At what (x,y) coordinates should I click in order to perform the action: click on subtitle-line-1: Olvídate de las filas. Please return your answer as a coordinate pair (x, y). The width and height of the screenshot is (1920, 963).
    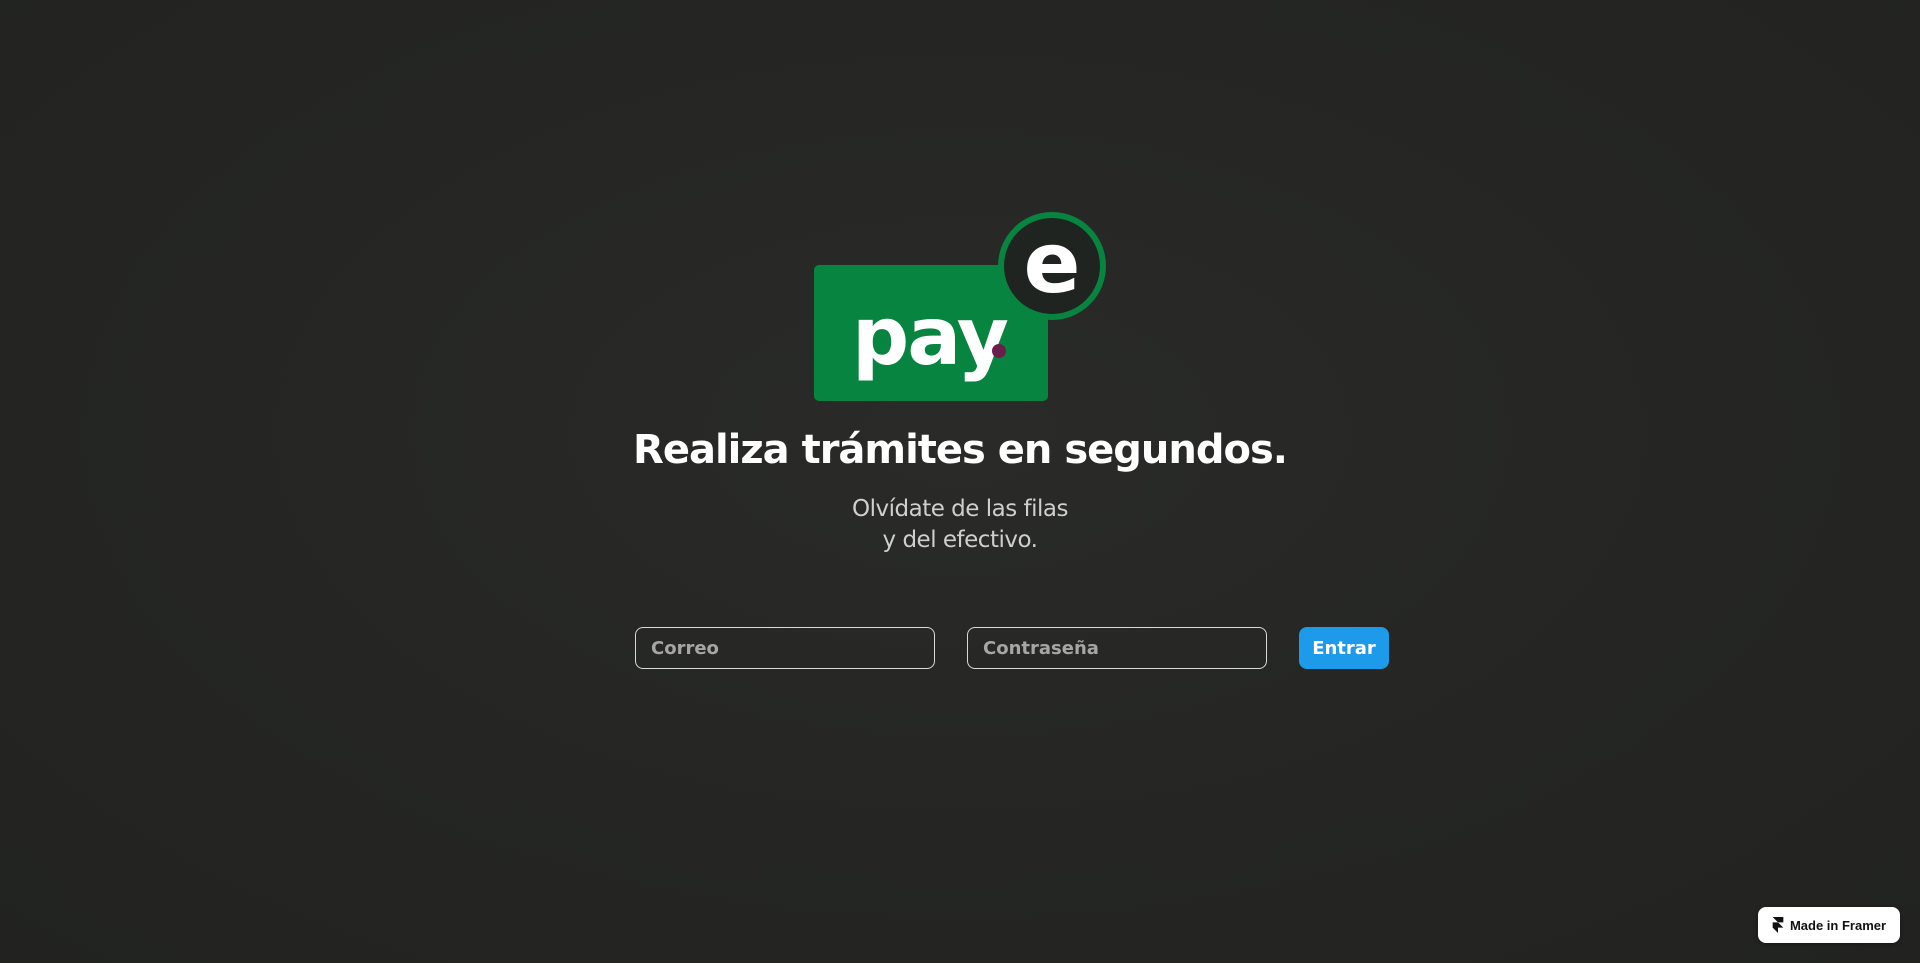
    Looking at the image, I should click on (960, 509).